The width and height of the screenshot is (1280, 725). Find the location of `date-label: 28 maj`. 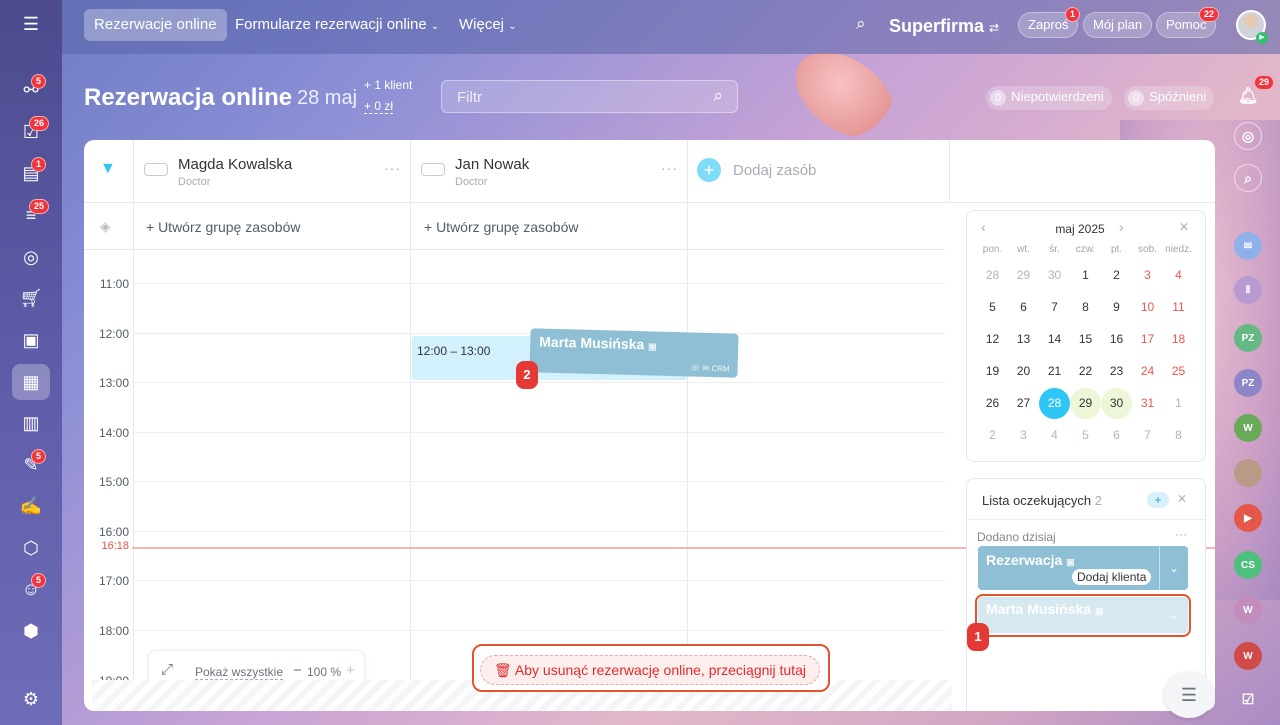

date-label: 28 maj is located at coordinates (327, 98).